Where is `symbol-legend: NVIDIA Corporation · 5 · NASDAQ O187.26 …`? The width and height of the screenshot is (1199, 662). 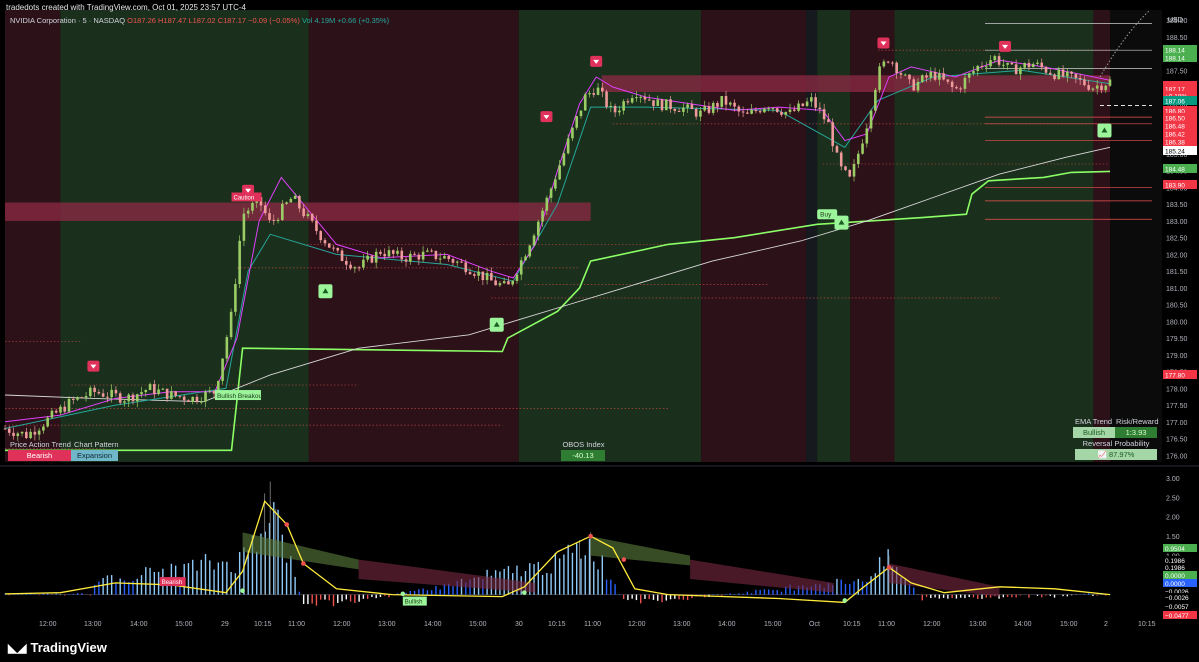 symbol-legend: NVIDIA Corporation · 5 · NASDAQ O187.26 … is located at coordinates (199, 20).